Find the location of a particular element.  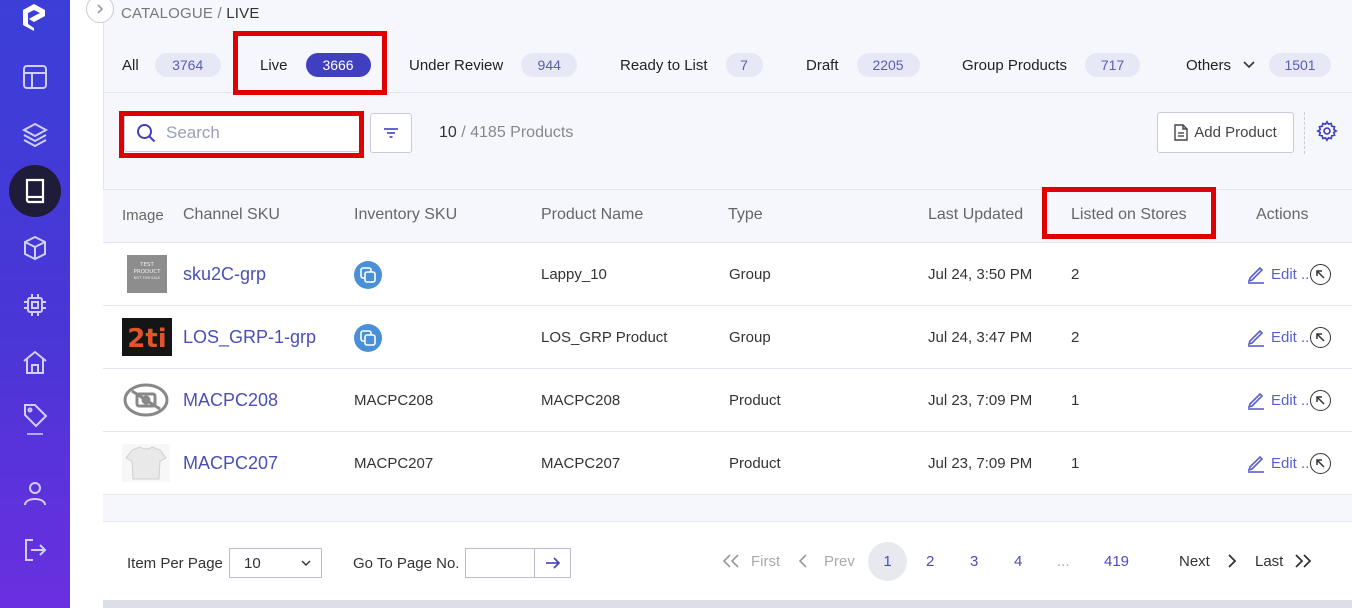

channel-sku-link: sku2C-grp is located at coordinates (224, 274).